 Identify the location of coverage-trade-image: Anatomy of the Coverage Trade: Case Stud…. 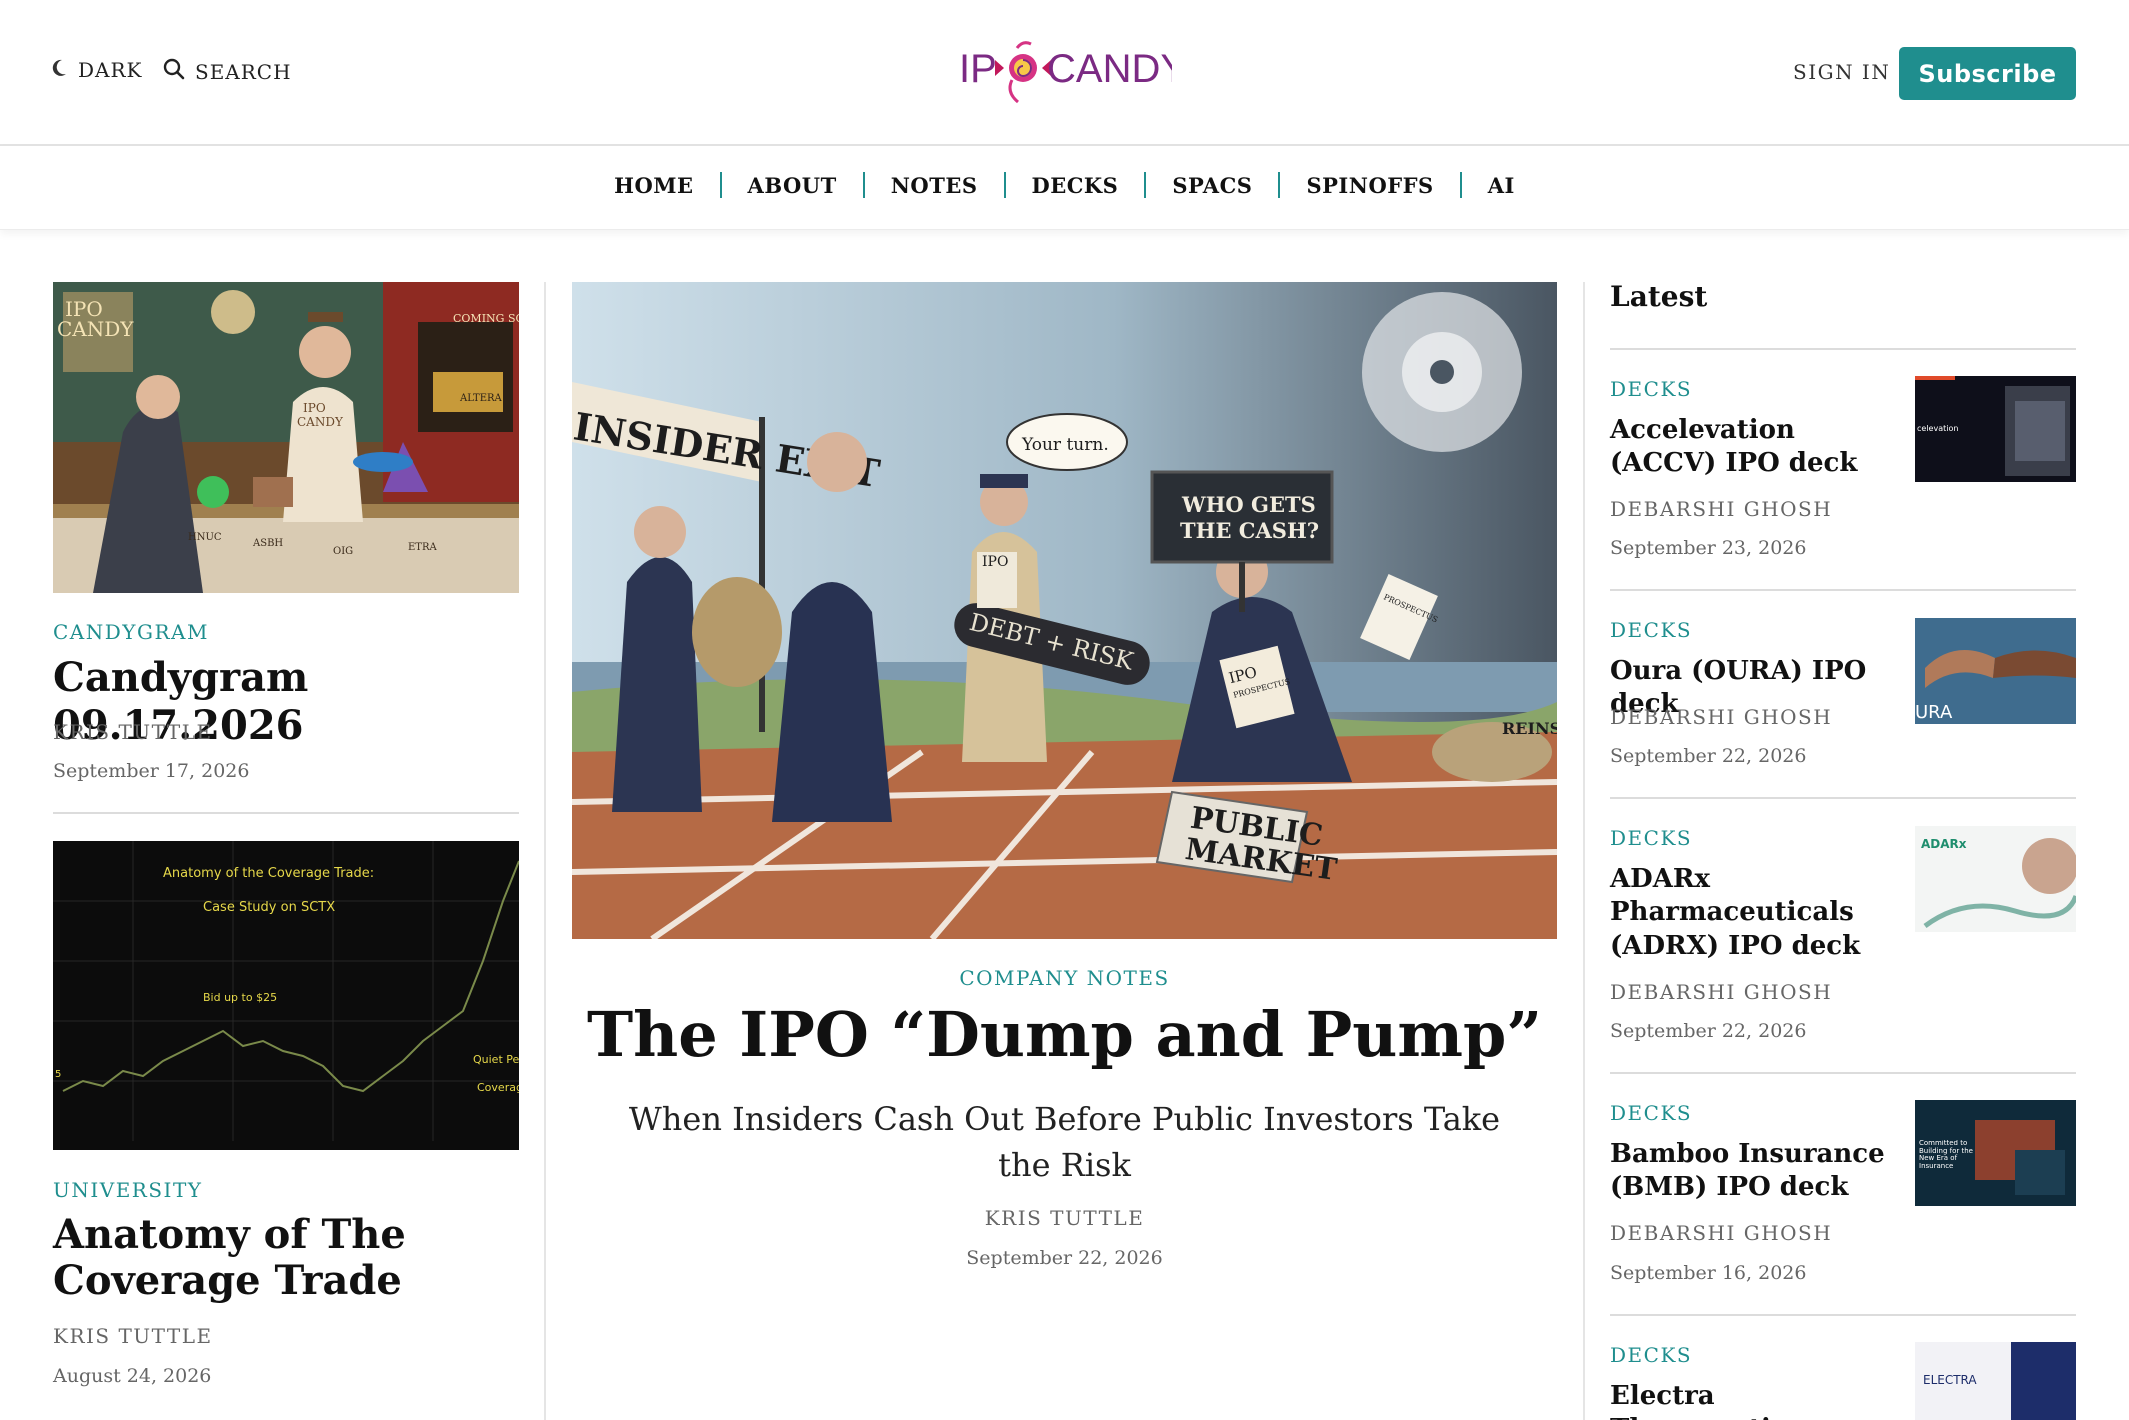
(286, 995).